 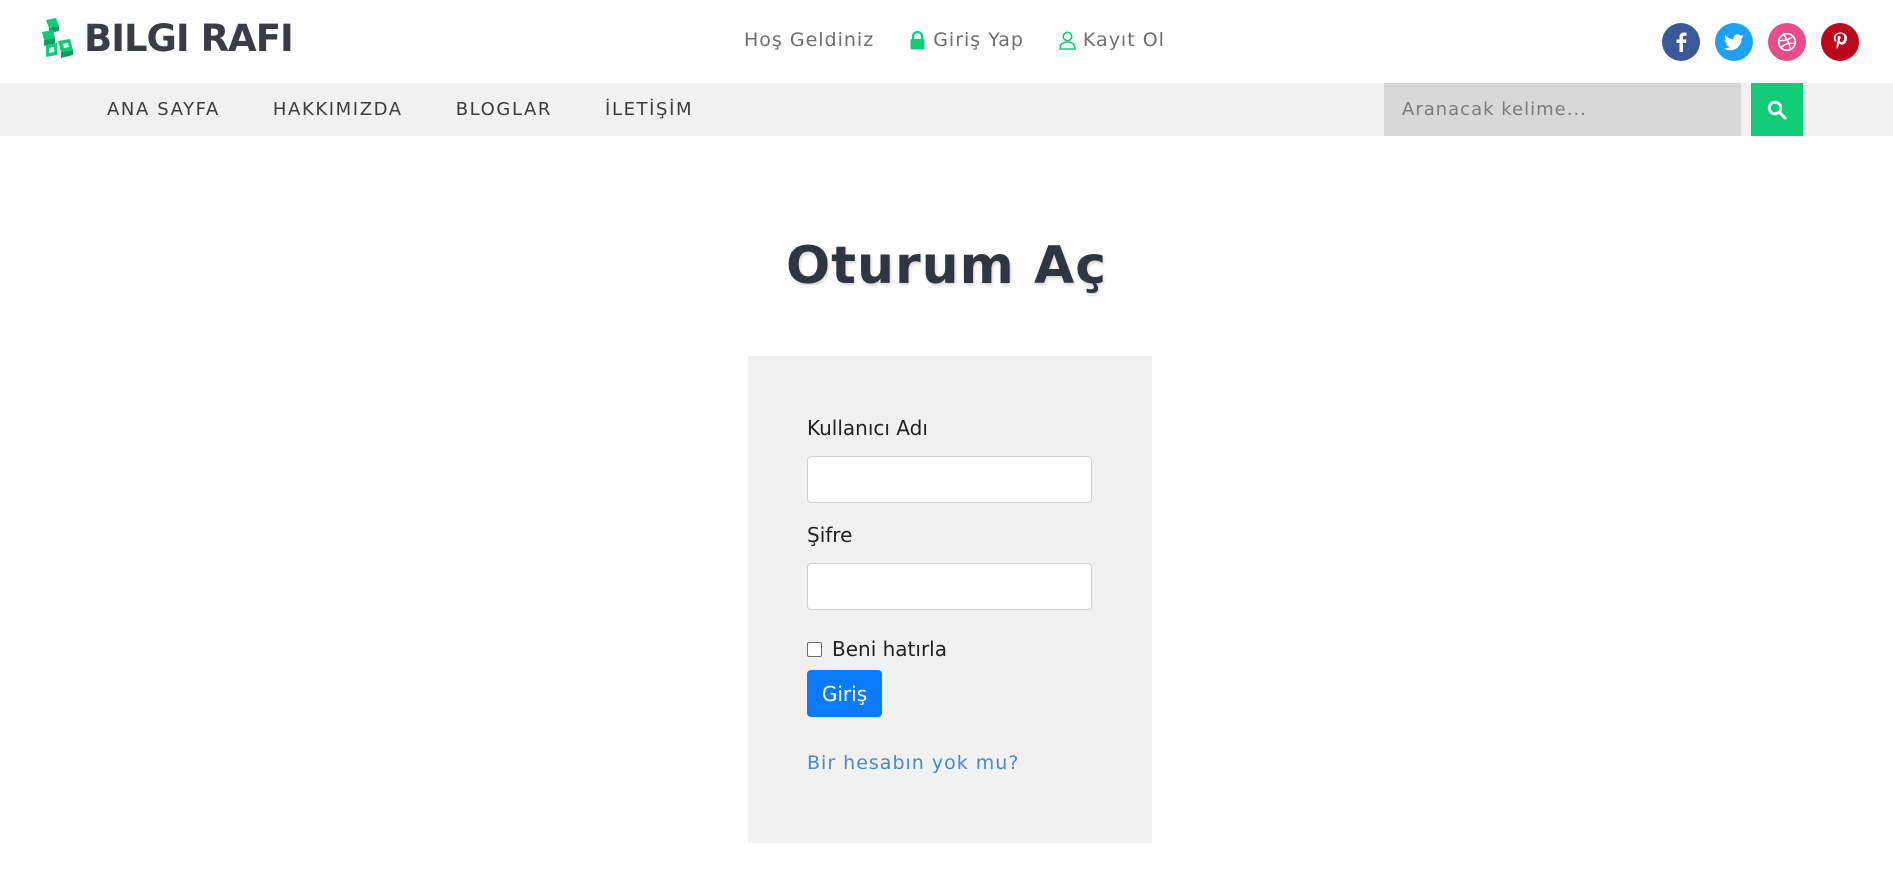 I want to click on login-label: Giriş Yap, so click(x=978, y=40).